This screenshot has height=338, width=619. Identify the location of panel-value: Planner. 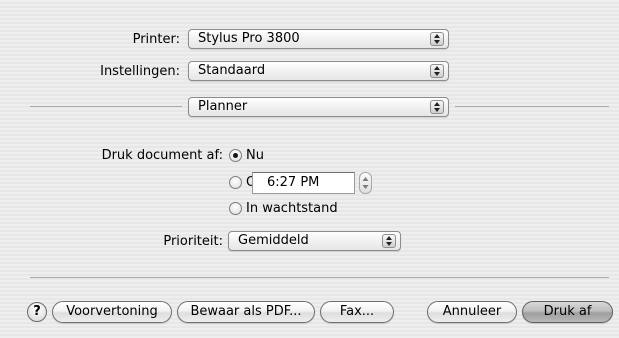
(223, 106).